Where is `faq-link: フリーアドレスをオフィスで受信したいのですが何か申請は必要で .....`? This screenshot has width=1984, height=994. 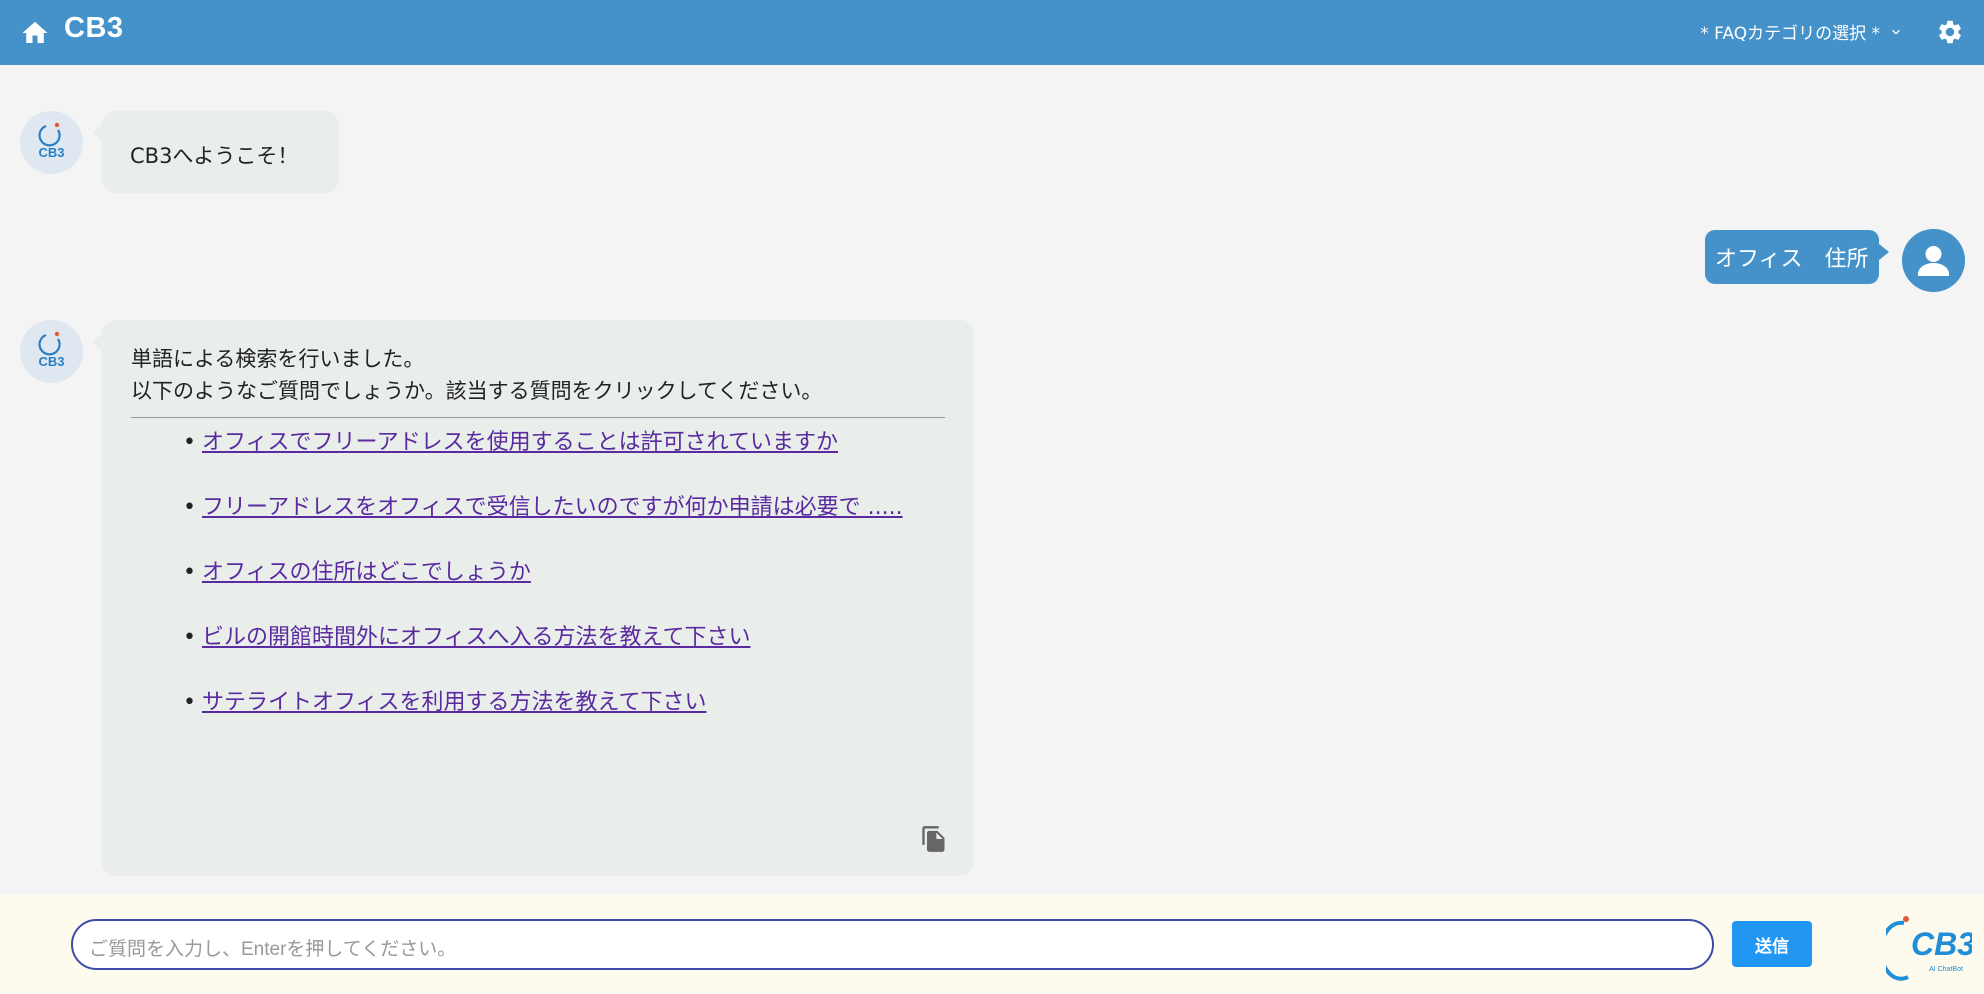 faq-link: フリーアドレスをオフィスで受信したいのですが何か申請は必要で ..... is located at coordinates (552, 507).